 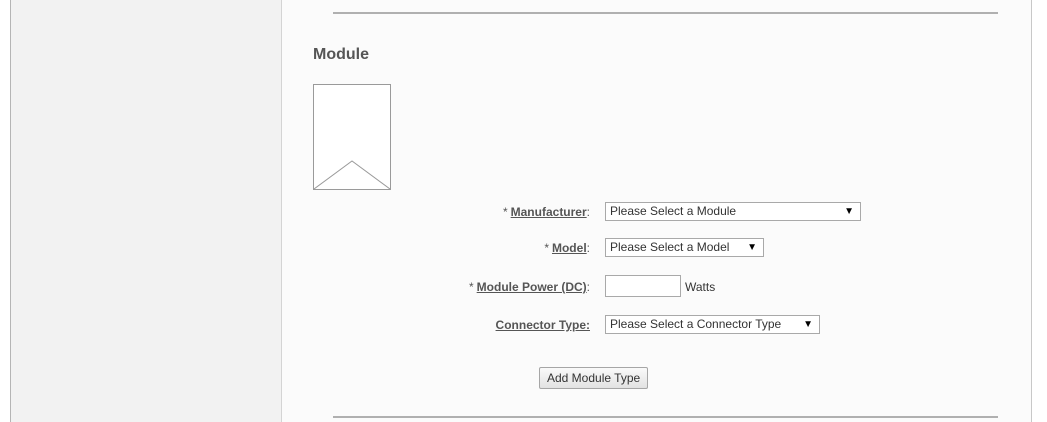 I want to click on model-select: Please Select a Model ▼, so click(x=684, y=247).